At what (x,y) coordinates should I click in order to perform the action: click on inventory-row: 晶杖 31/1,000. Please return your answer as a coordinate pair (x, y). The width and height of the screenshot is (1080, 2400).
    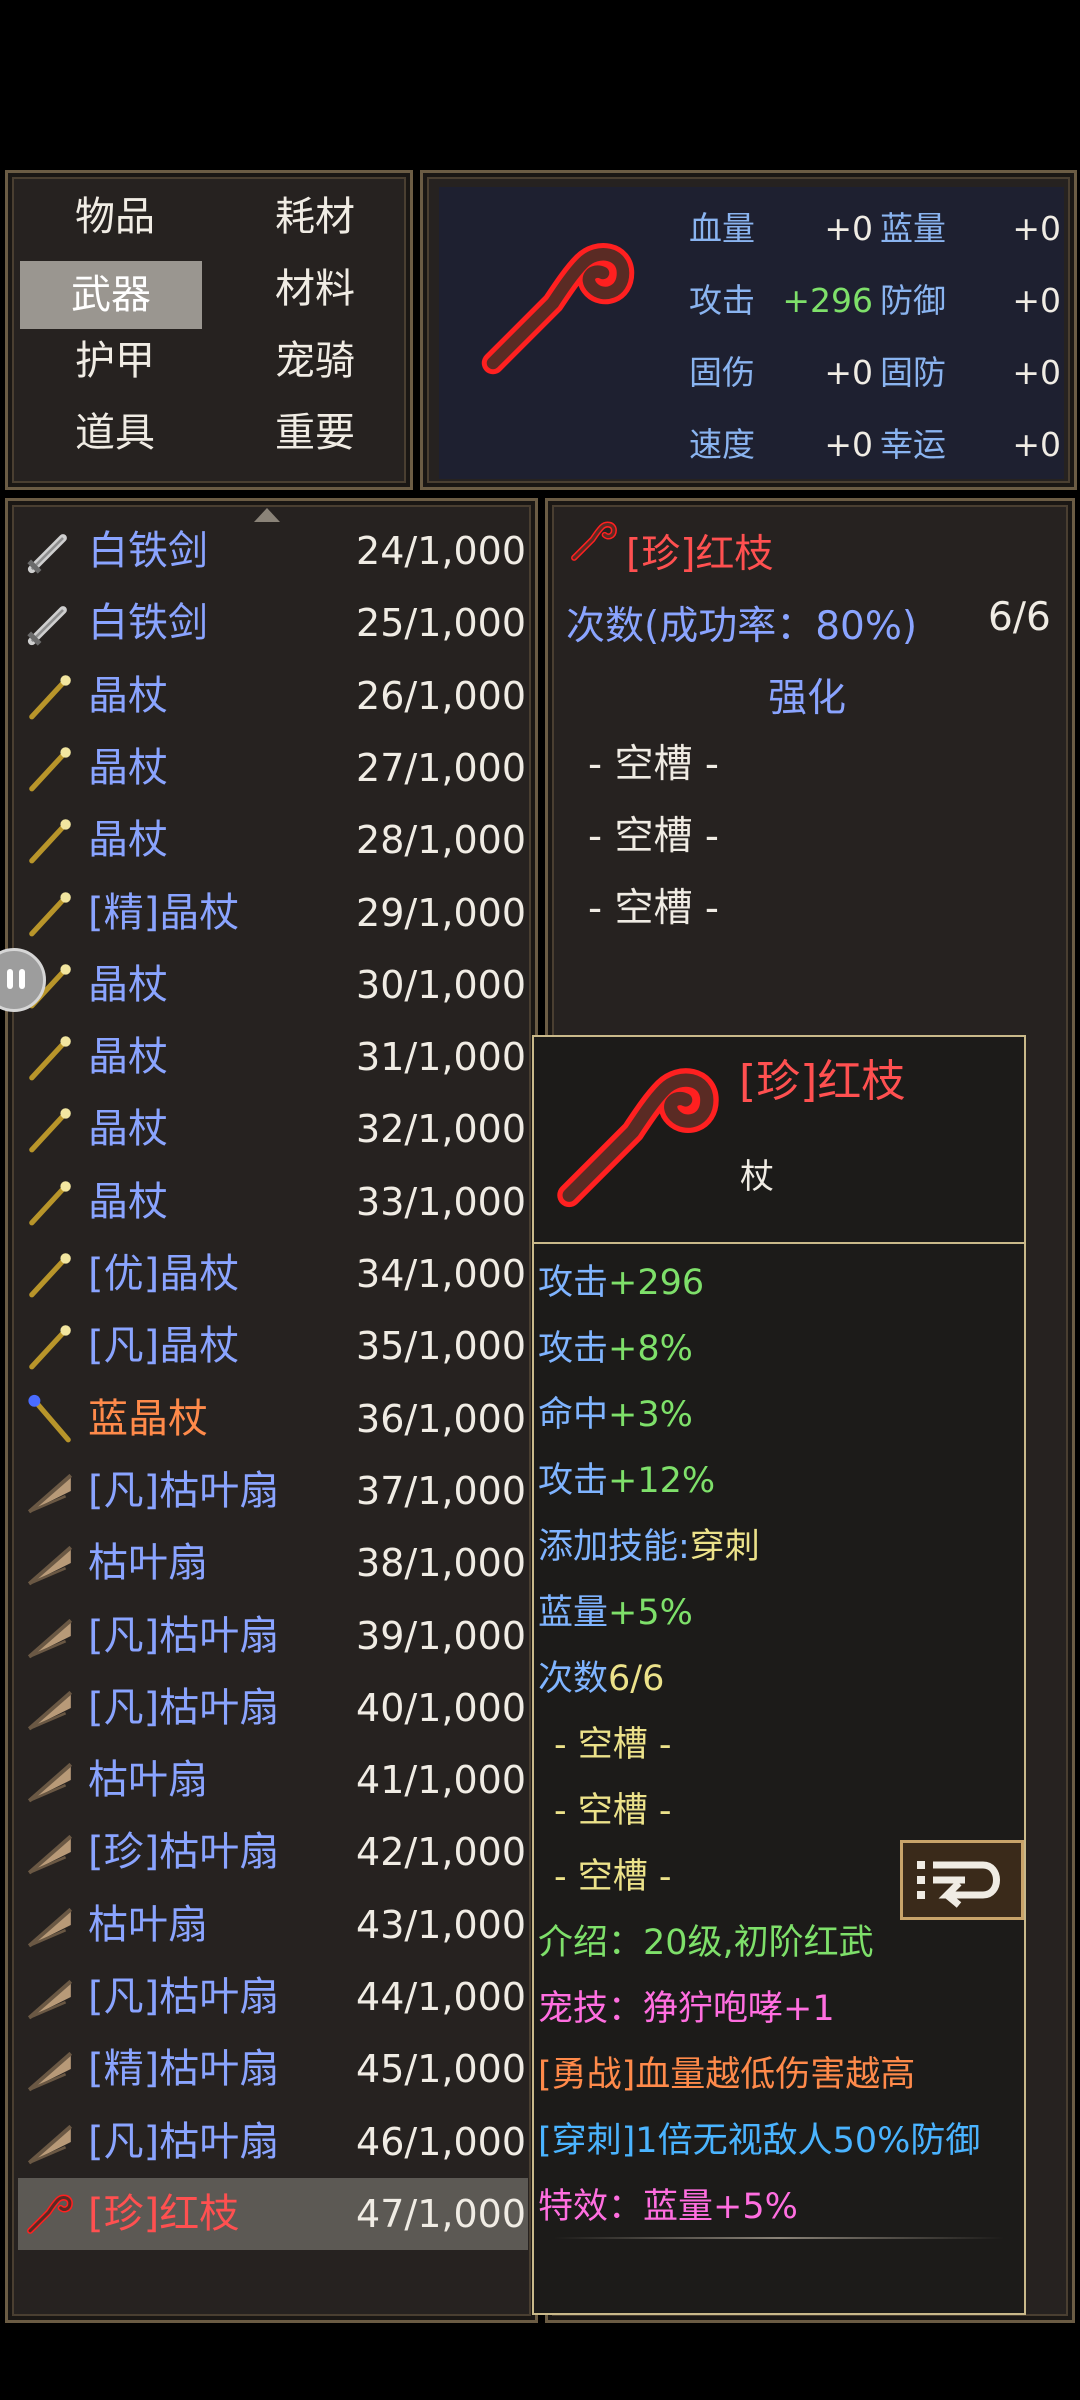
    Looking at the image, I should click on (273, 1057).